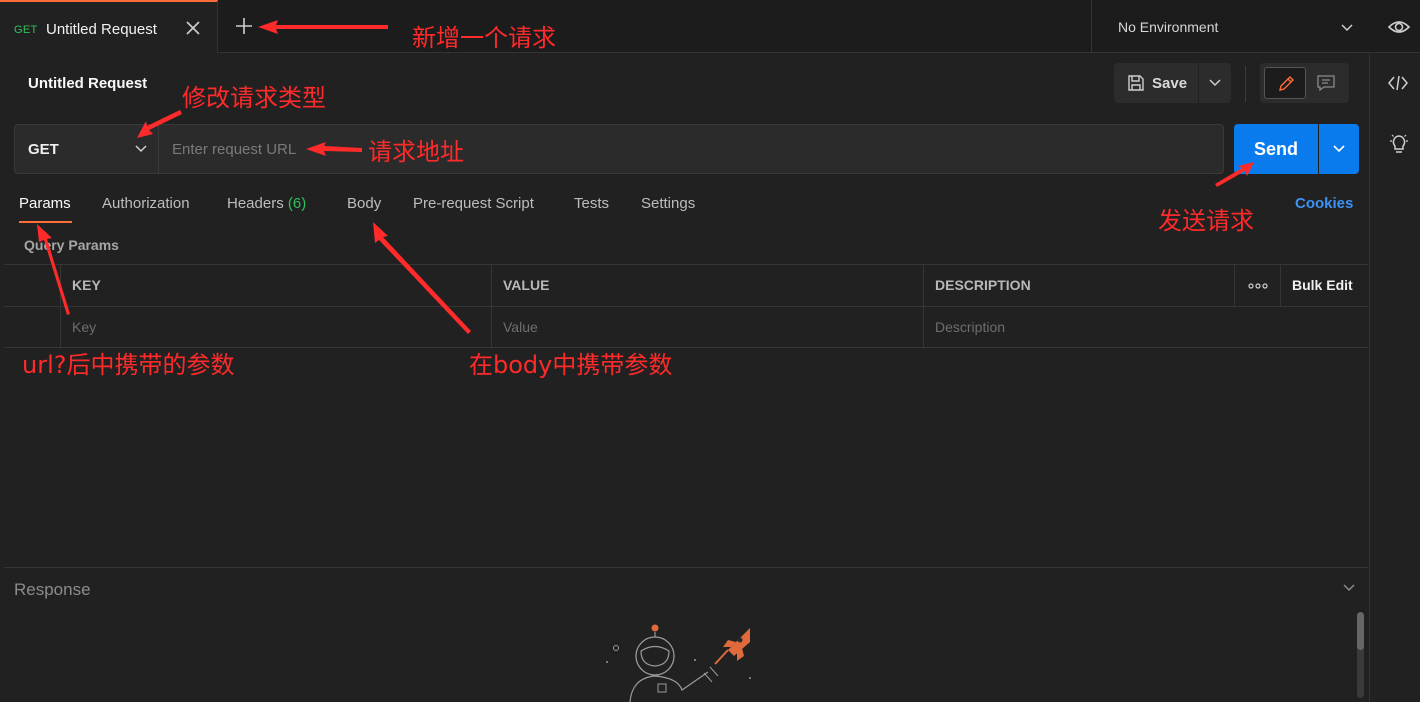 The image size is (1420, 702). I want to click on annotation-change-method: 修改请求类型, so click(254, 98).